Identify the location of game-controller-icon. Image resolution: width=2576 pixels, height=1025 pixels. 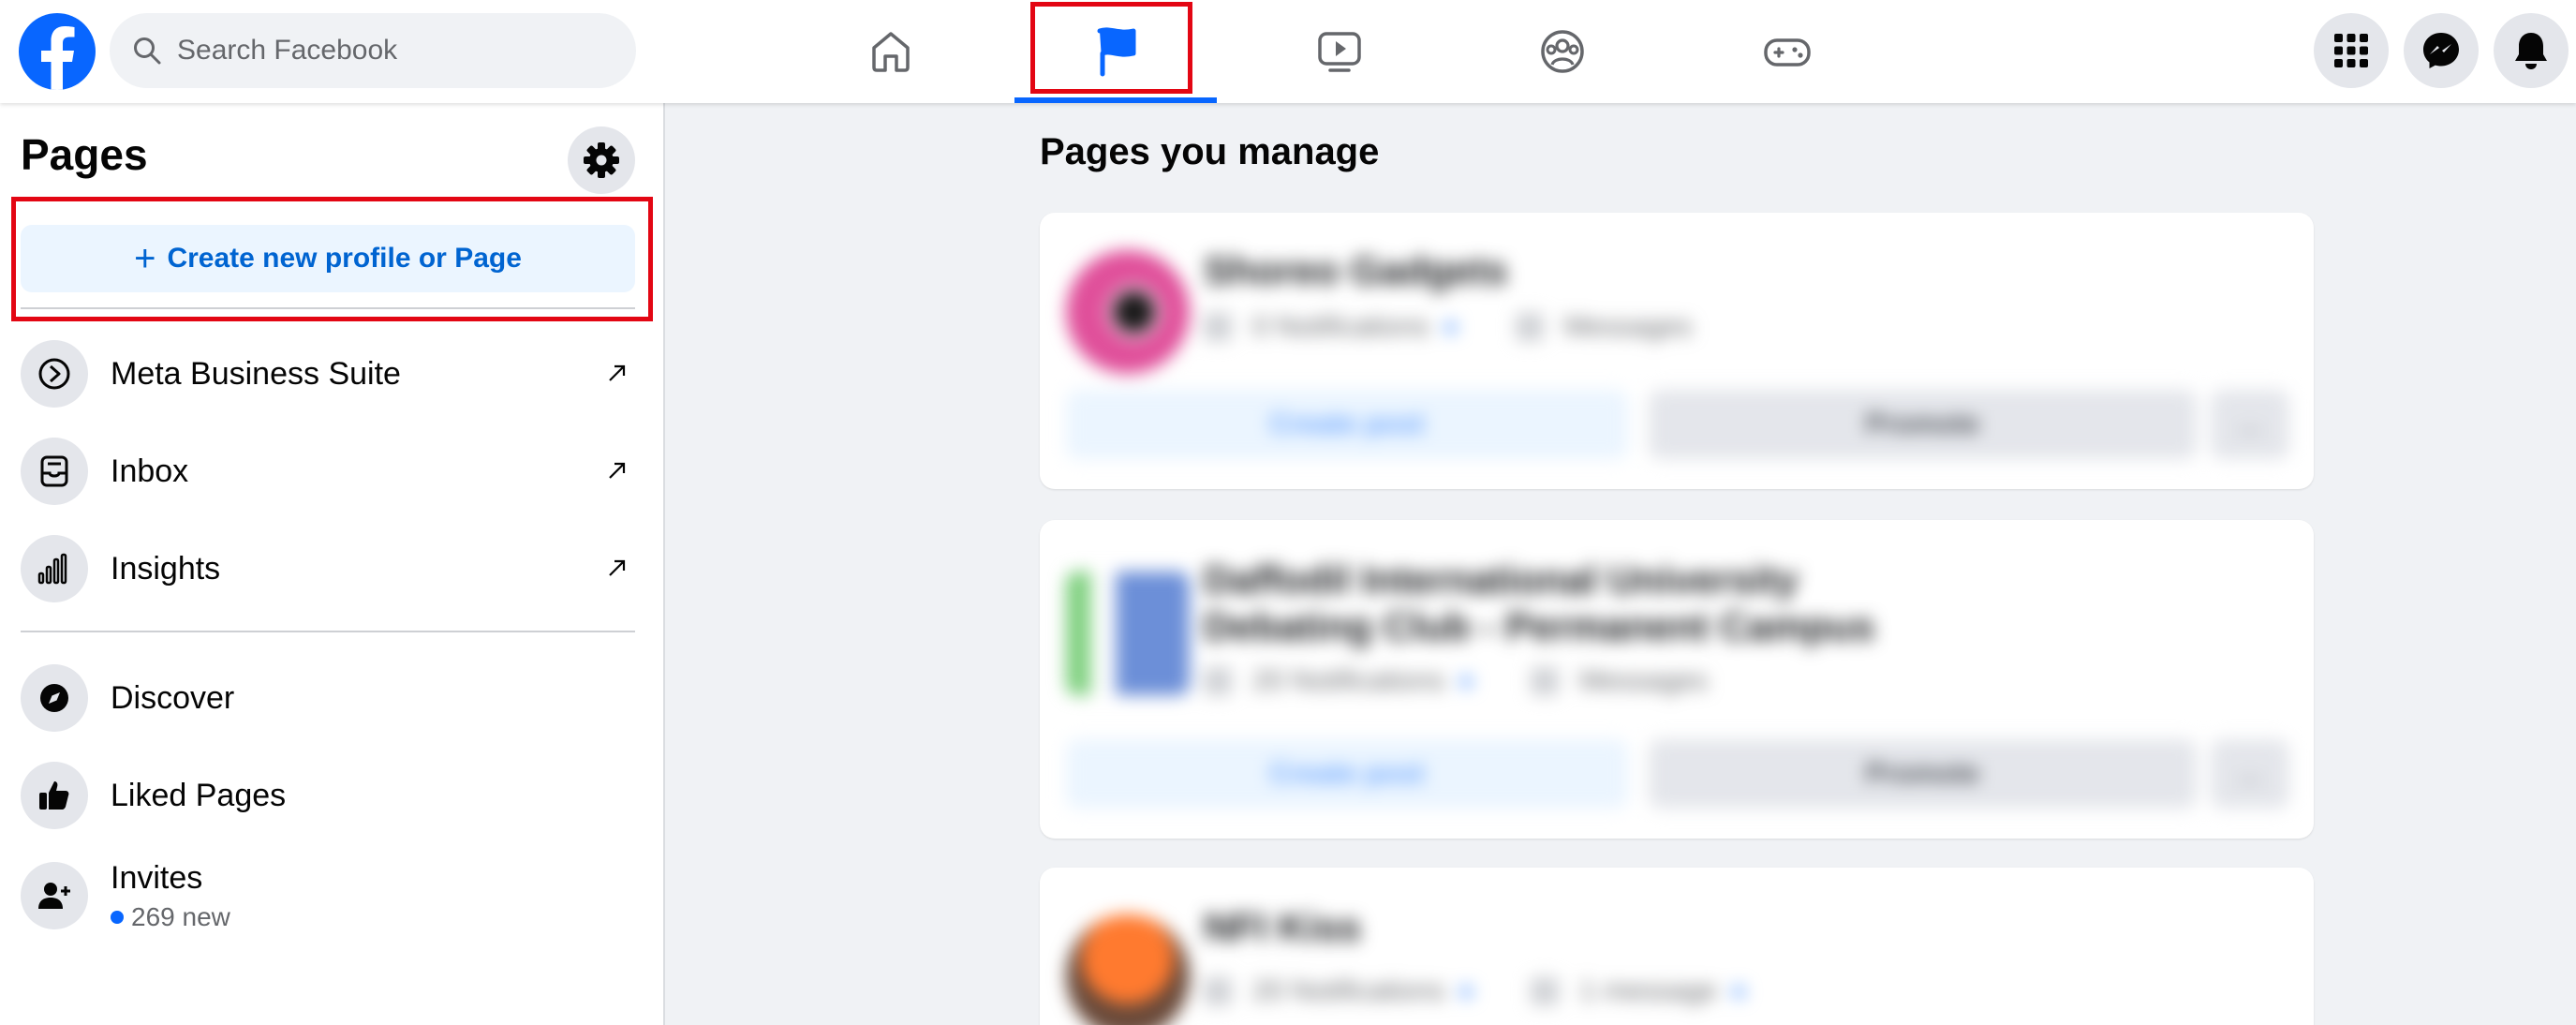
(1787, 52).